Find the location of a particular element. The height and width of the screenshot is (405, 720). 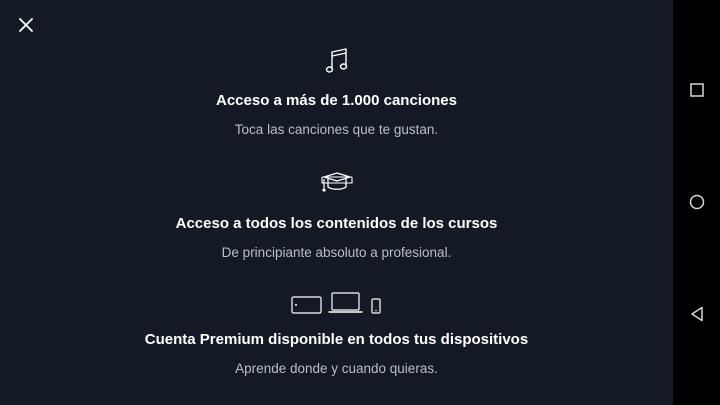

devices-icon is located at coordinates (335, 303).